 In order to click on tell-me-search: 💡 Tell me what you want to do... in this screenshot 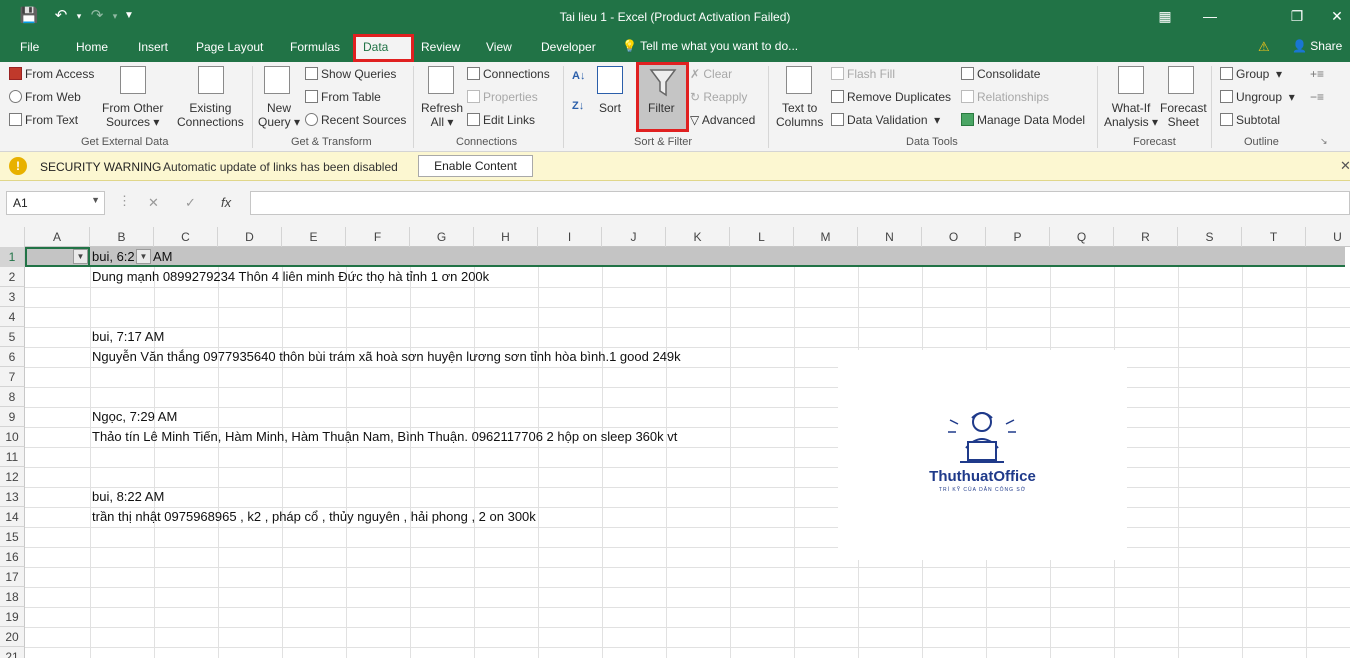, I will do `click(710, 46)`.